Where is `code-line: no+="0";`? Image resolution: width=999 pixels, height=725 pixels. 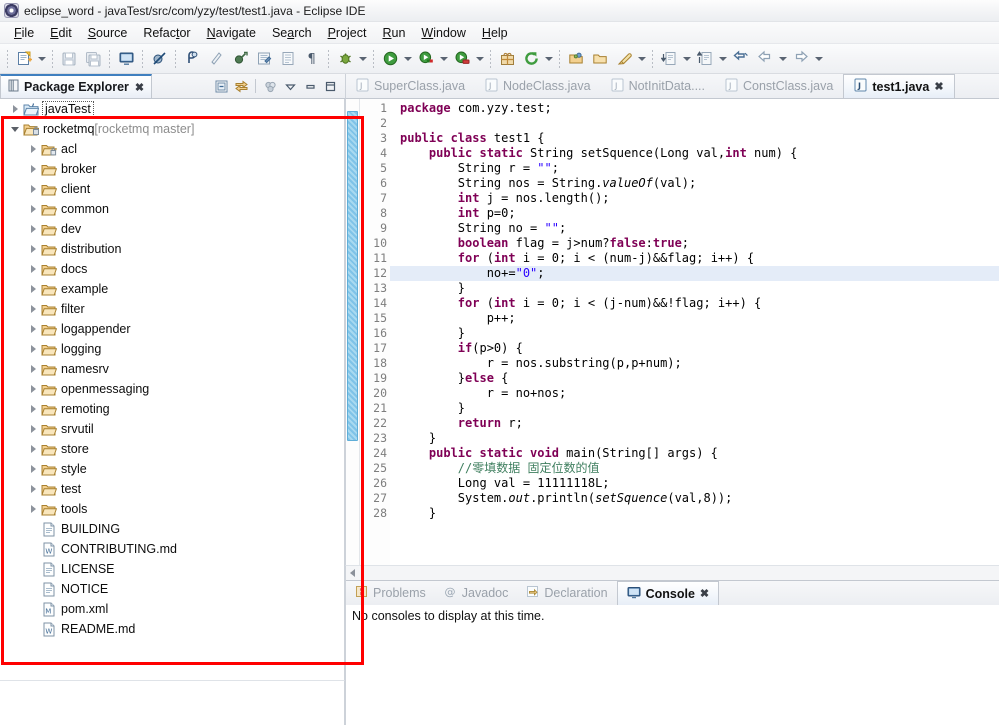
code-line: no+="0"; is located at coordinates (694, 273).